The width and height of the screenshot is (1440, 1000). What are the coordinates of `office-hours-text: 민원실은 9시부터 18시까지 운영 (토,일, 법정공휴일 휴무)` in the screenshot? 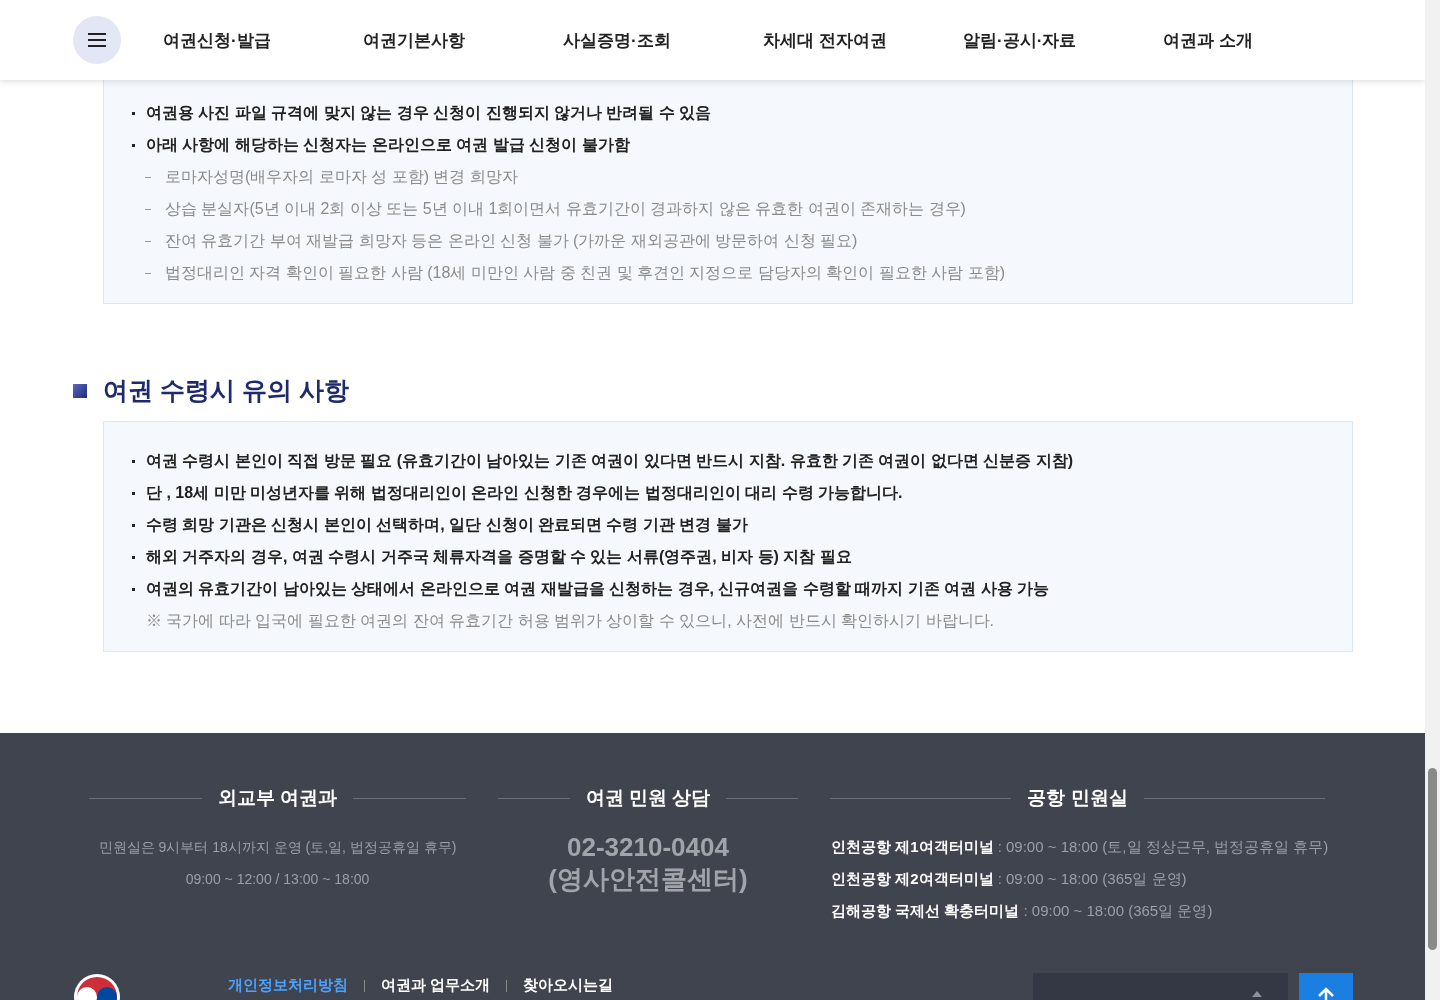 It's located at (277, 847).